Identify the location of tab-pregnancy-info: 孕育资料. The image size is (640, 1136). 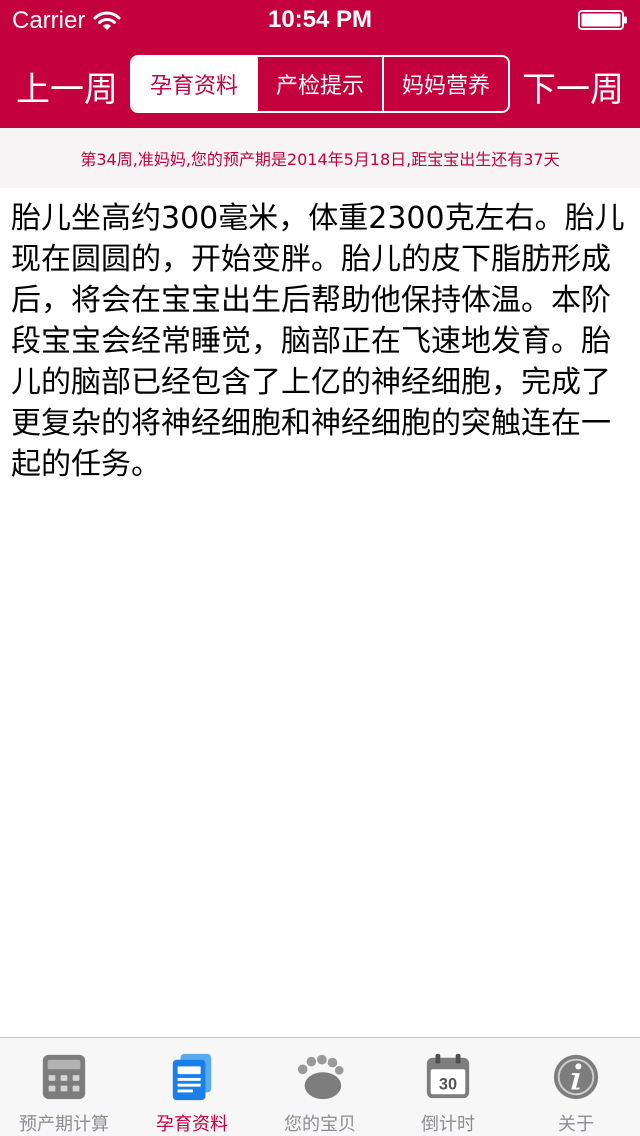
(192, 1087).